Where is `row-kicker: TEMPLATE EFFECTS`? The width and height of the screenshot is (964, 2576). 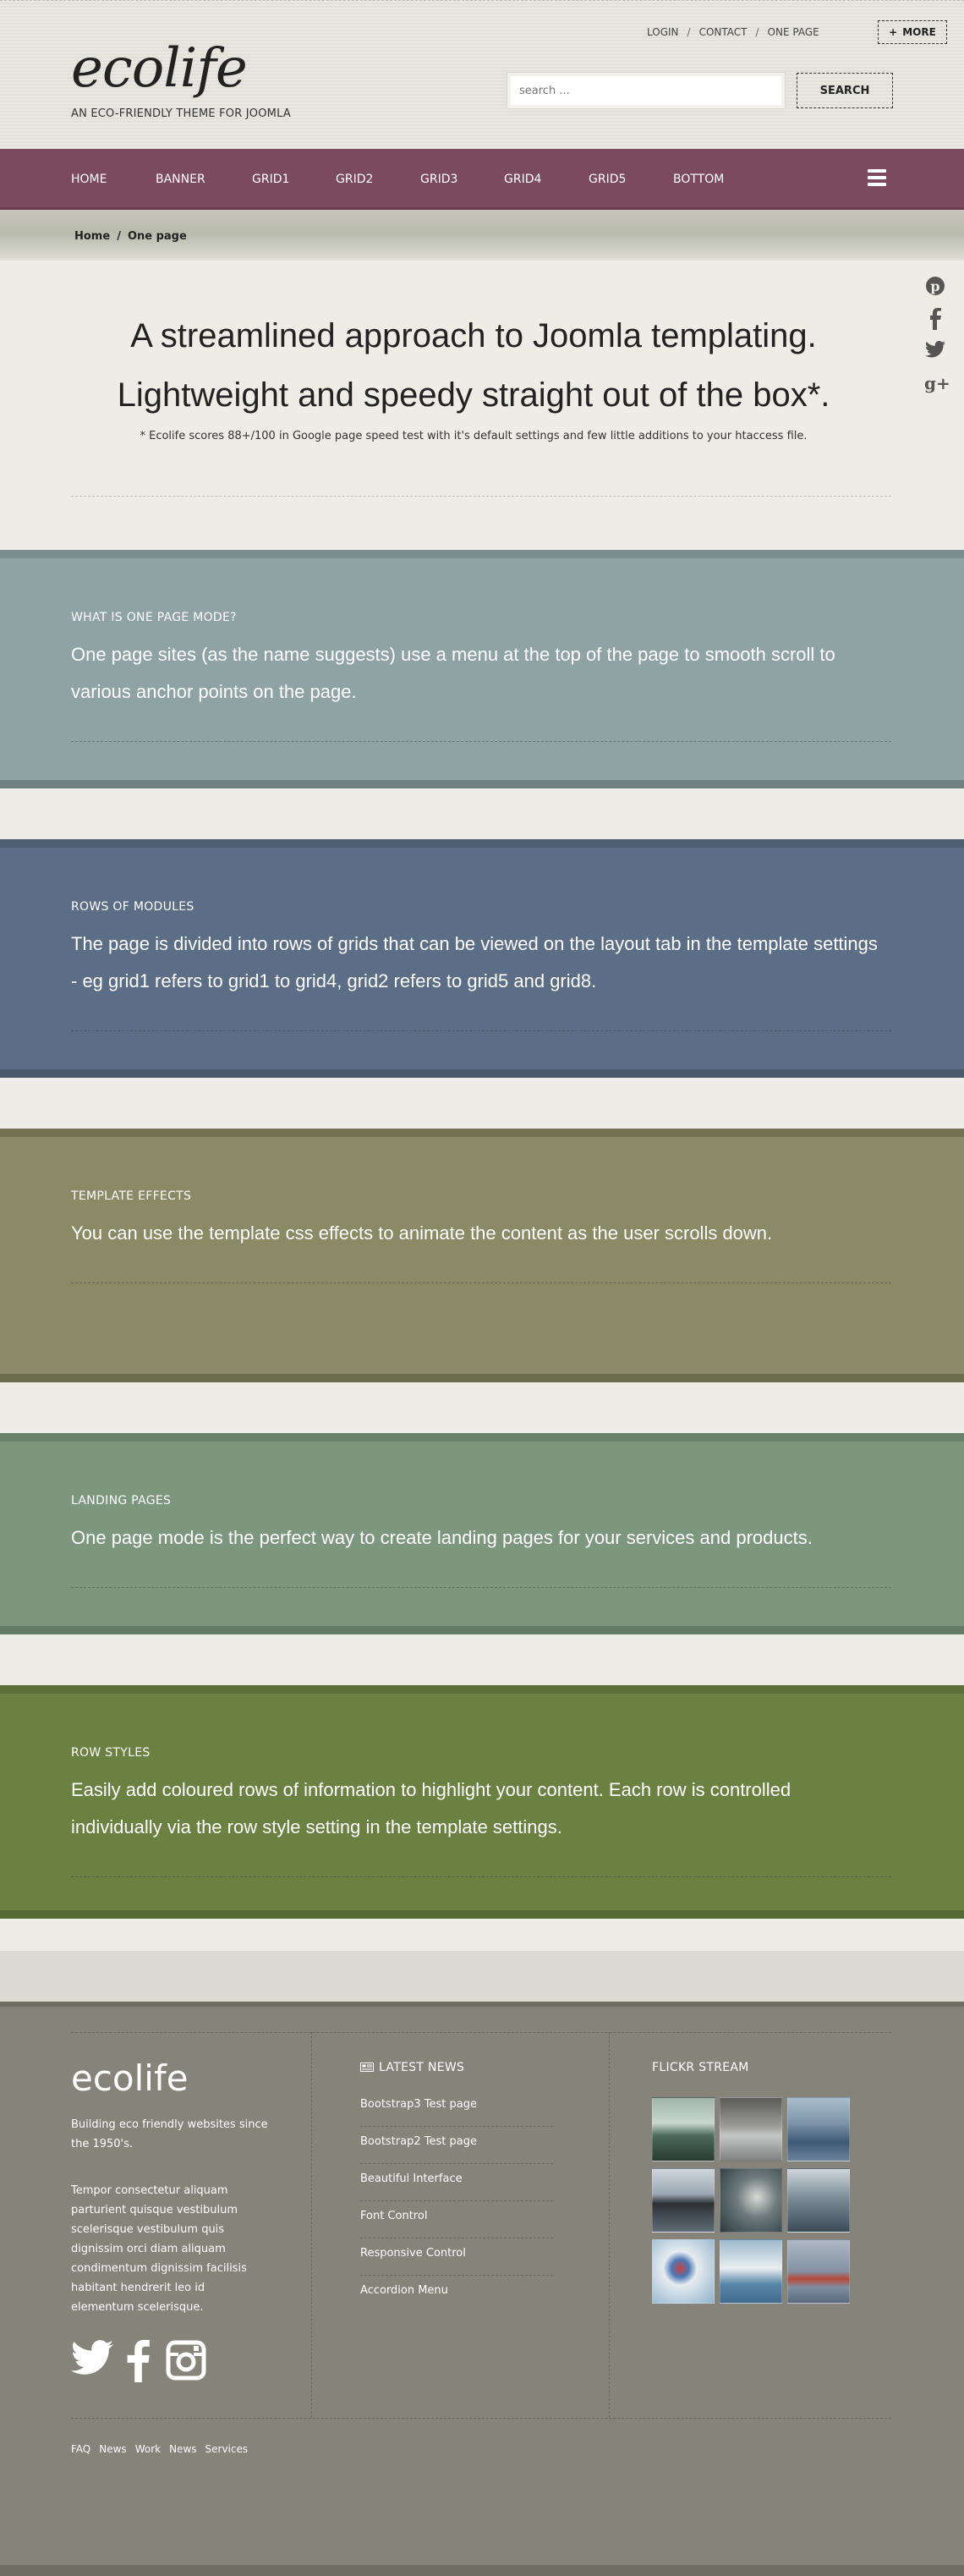
row-kicker: TEMPLATE EFFECTS is located at coordinates (131, 1196).